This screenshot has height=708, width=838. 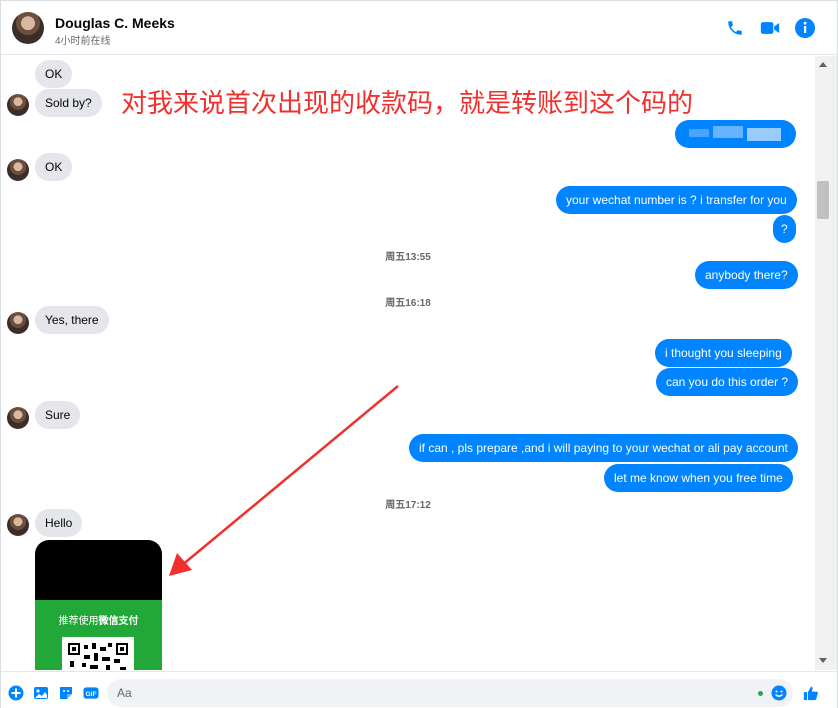 I want to click on message-input, so click(x=450, y=693).